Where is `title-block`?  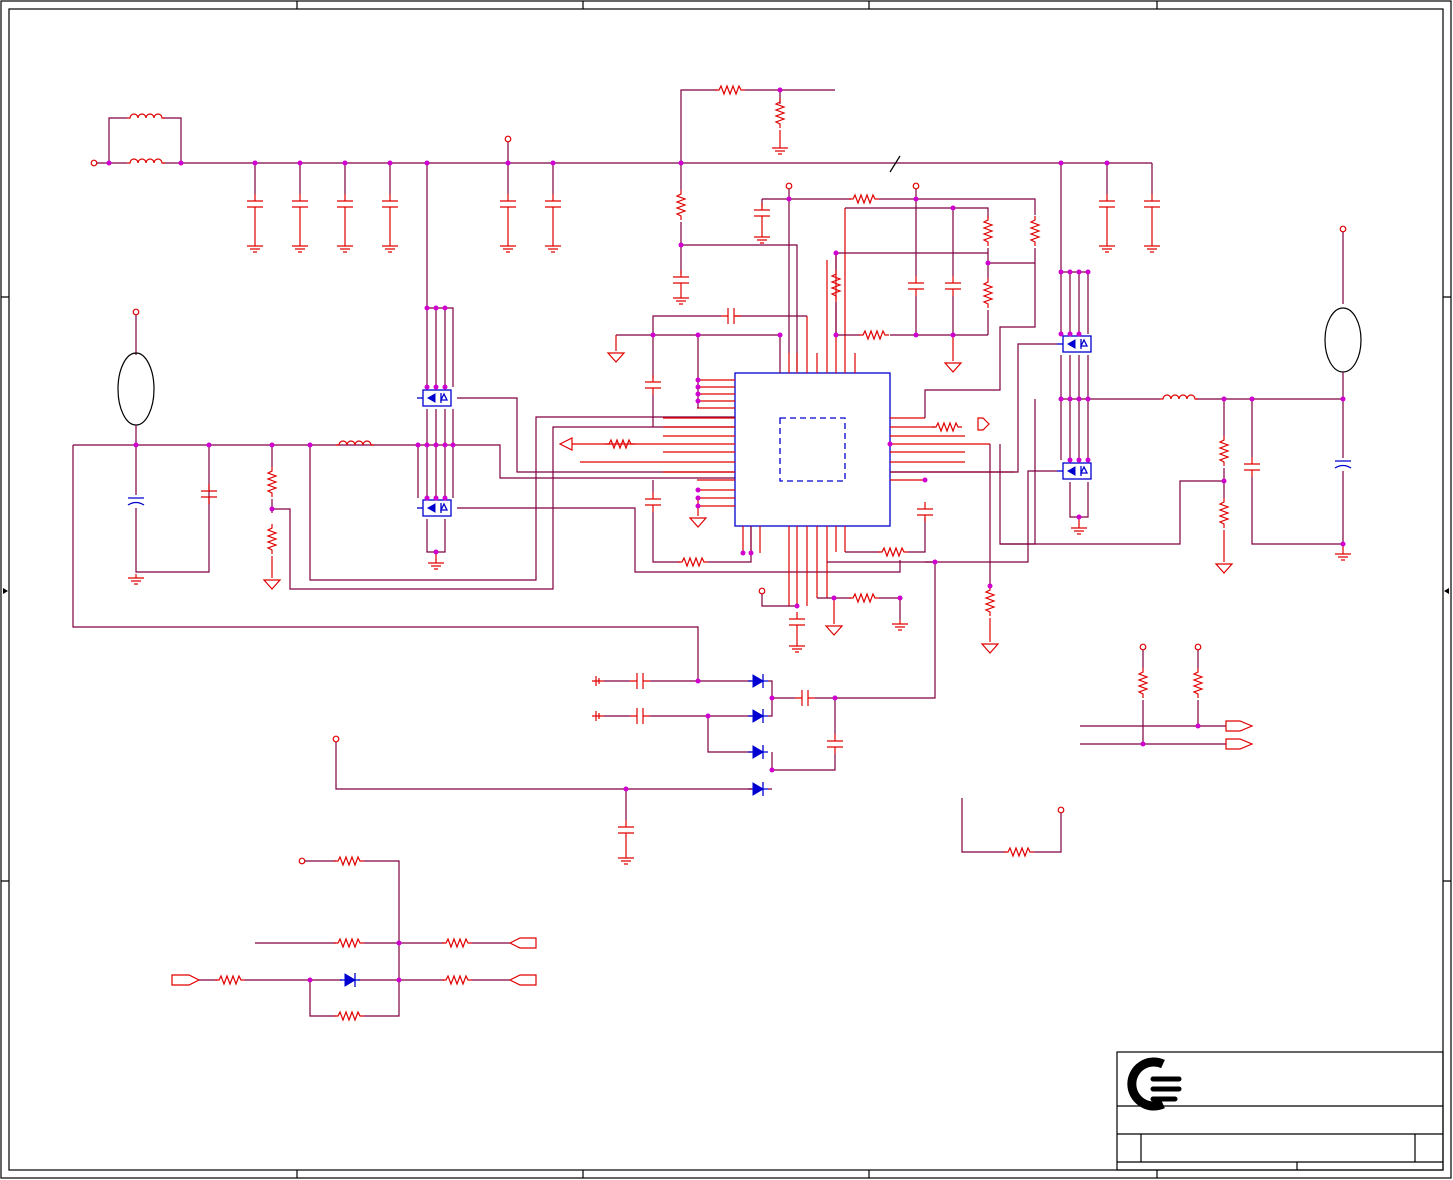 title-block is located at coordinates (1280, 1111).